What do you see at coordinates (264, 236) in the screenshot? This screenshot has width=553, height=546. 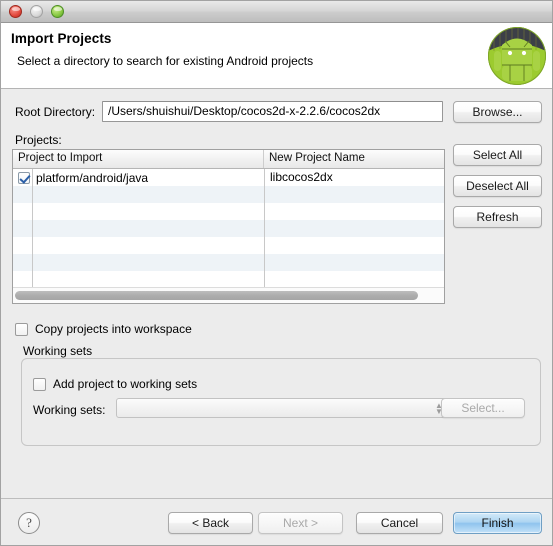 I see `column-rule-divider` at bounding box center [264, 236].